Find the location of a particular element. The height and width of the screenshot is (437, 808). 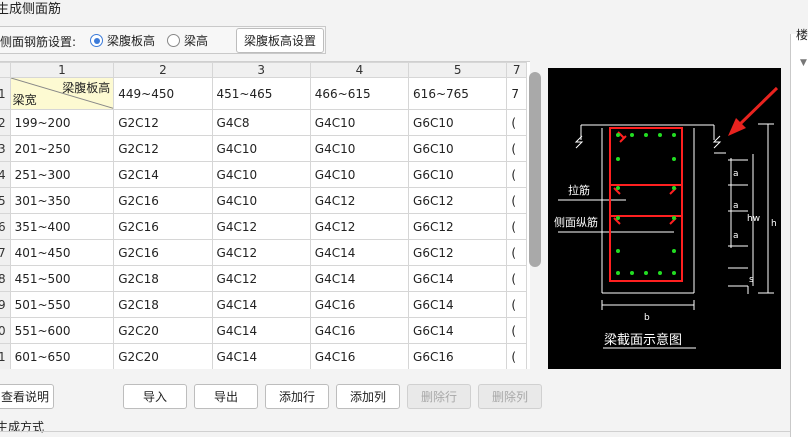

col-header-2: 2 is located at coordinates (163, 70).